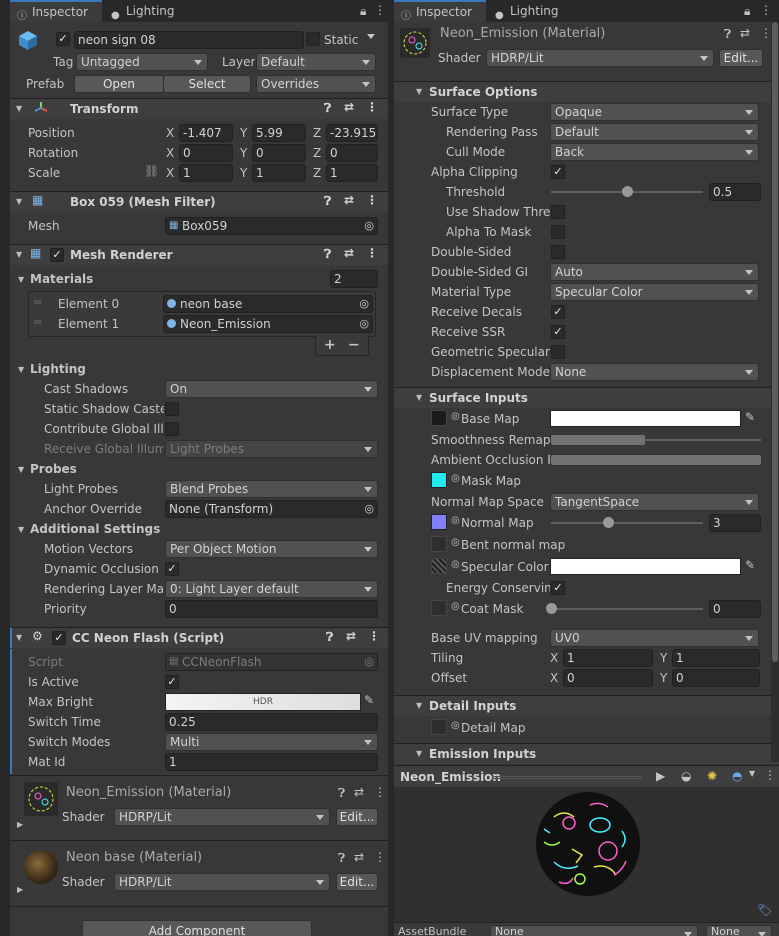 The width and height of the screenshot is (779, 936). Describe the element at coordinates (56, 11) in the screenshot. I see `tab-inspector: ⓘ Inspector` at that location.